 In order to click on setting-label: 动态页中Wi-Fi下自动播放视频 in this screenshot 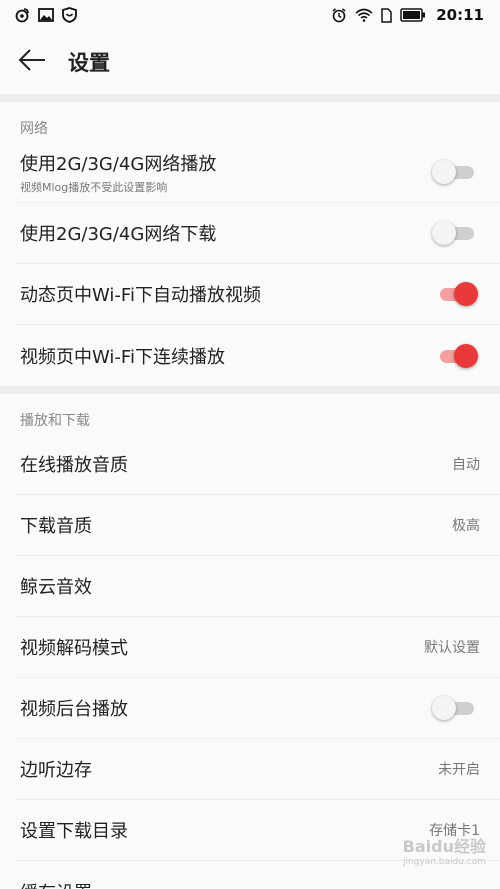, I will do `click(140, 295)`.